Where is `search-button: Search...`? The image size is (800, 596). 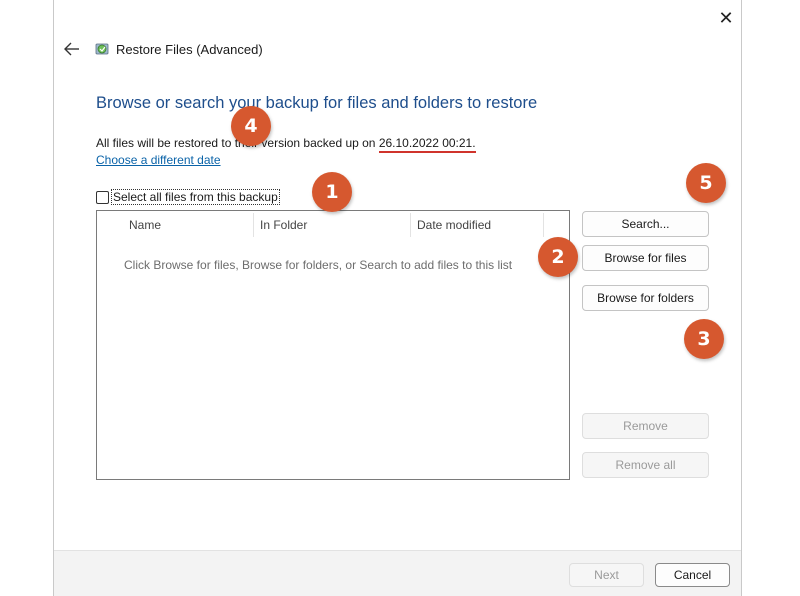
search-button: Search... is located at coordinates (645, 224).